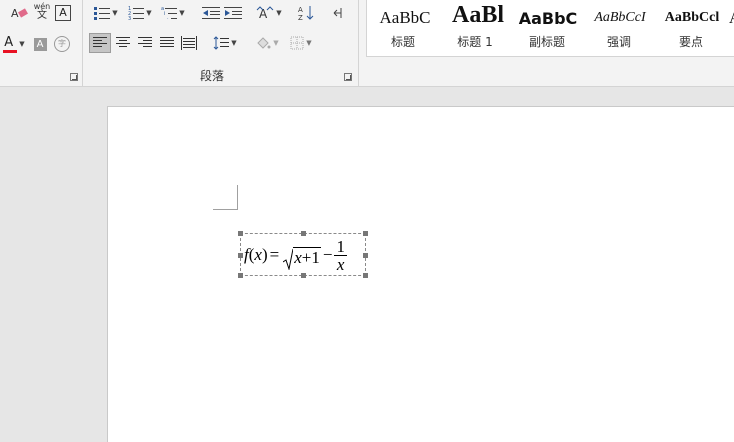 This screenshot has height=442, width=734. What do you see at coordinates (212, 76) in the screenshot?
I see `paragraph-group-label: 段落` at bounding box center [212, 76].